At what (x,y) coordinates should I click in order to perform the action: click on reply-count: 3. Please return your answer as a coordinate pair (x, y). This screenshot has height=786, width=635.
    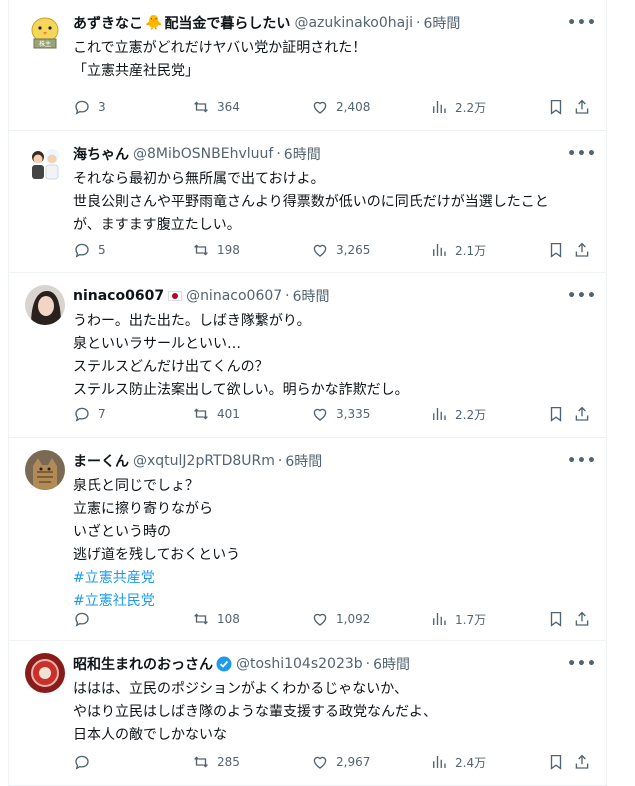
    Looking at the image, I should click on (102, 107).